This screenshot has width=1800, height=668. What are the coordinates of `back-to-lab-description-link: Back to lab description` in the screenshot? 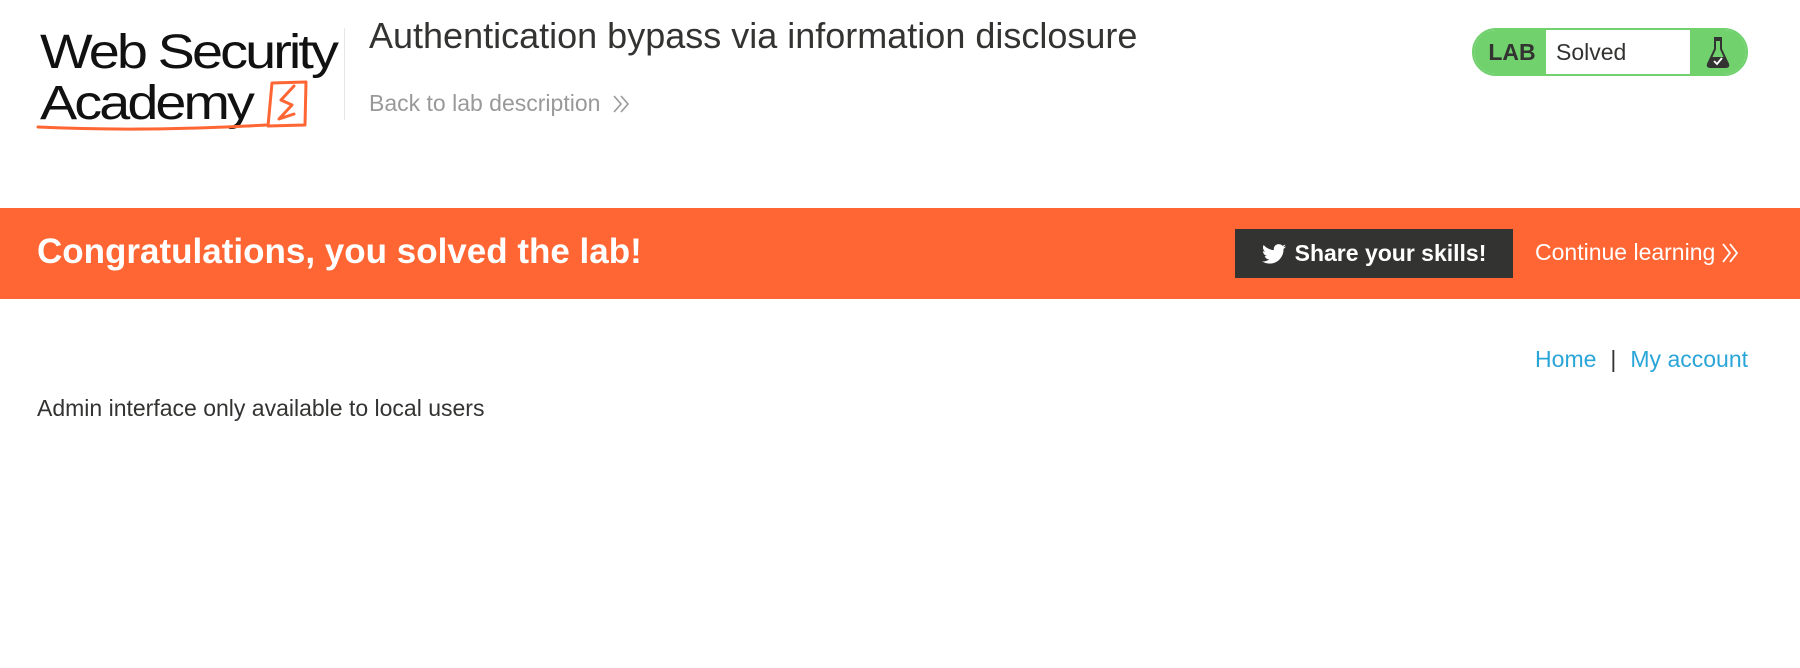 It's located at (499, 103).